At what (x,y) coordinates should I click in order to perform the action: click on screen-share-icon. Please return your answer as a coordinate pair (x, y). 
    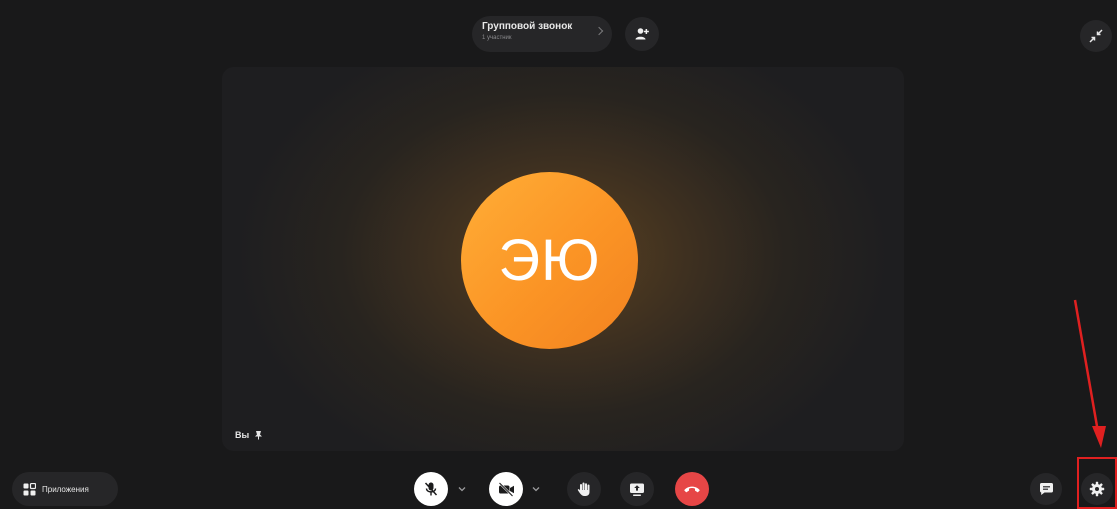
    Looking at the image, I should click on (637, 489).